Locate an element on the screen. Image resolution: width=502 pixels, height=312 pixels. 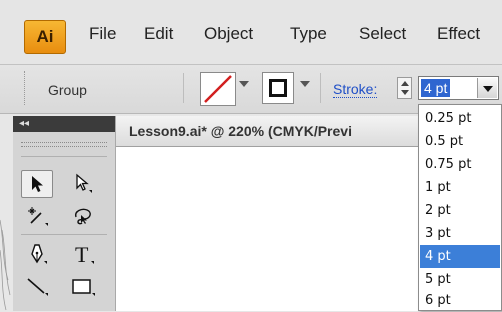
menu-object: Object is located at coordinates (228, 34).